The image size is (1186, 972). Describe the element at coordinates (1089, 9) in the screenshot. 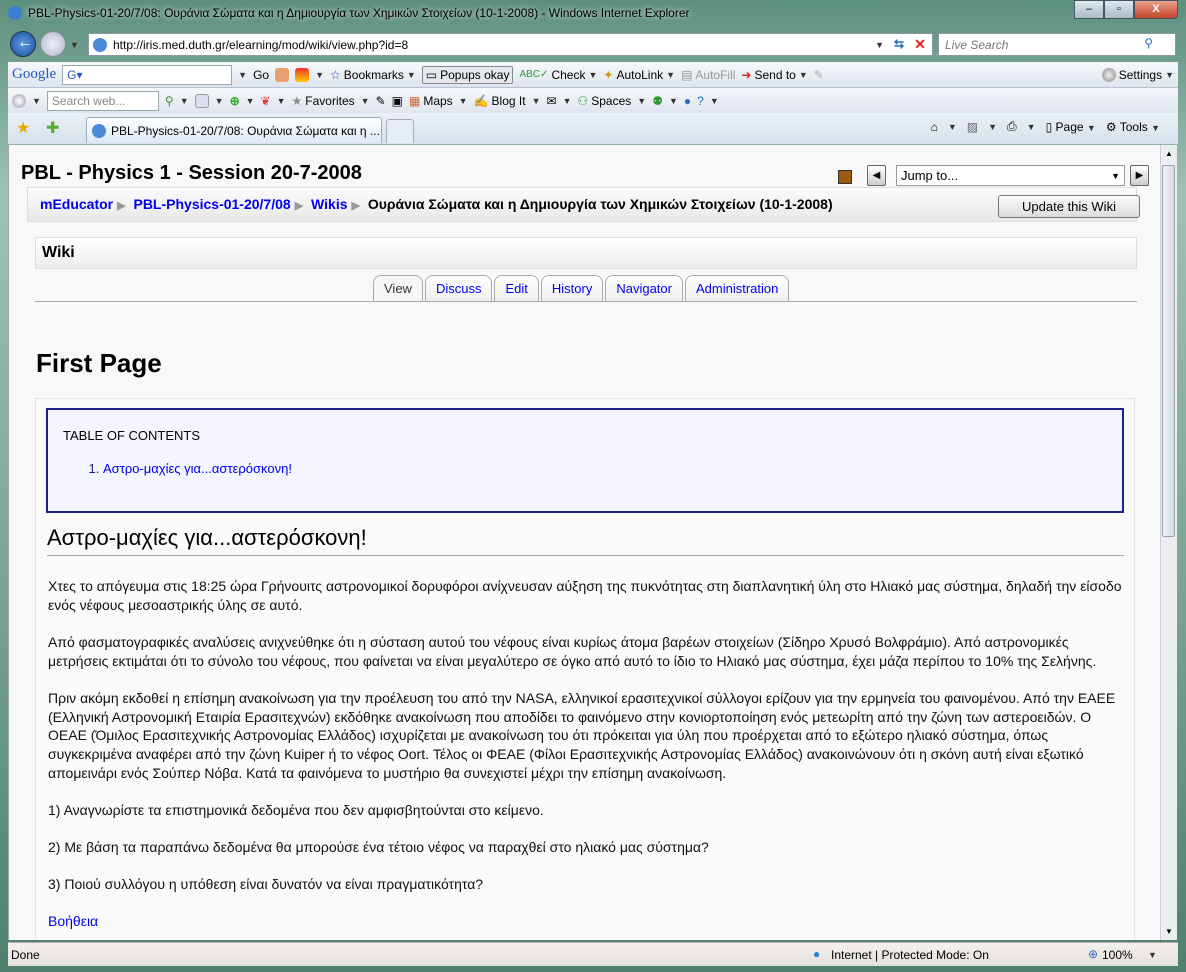

I see `minimize-button: –` at that location.